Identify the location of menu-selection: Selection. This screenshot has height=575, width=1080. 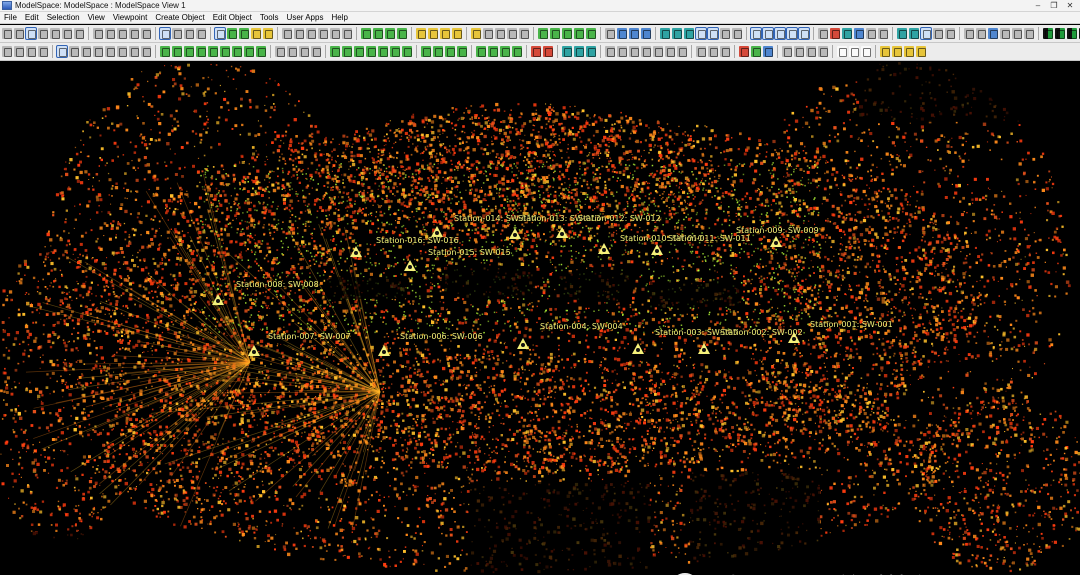
(63, 17).